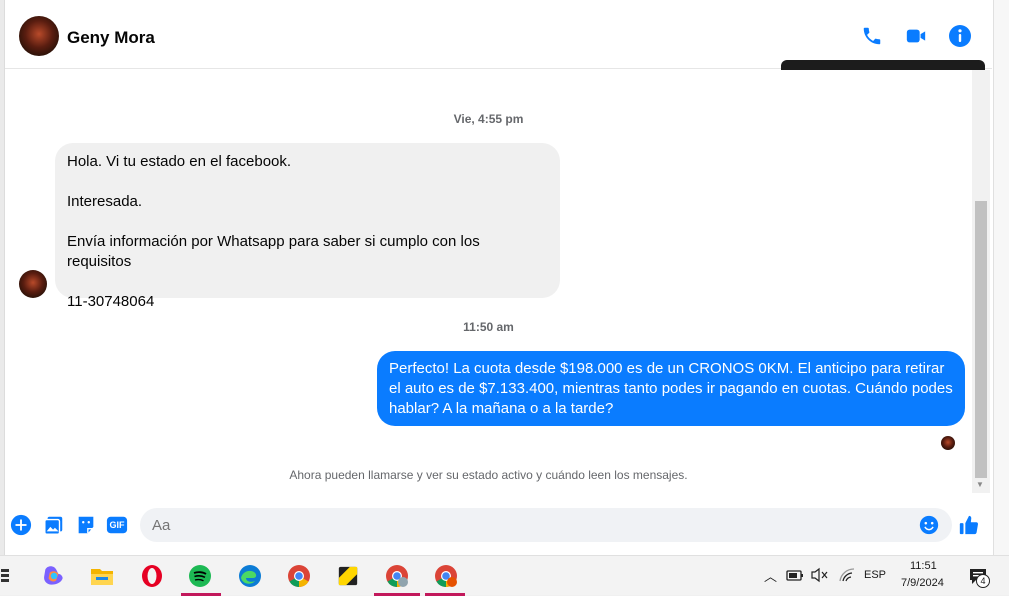 This screenshot has height=596, width=1009. I want to click on gif-label: GIF, so click(117, 525).